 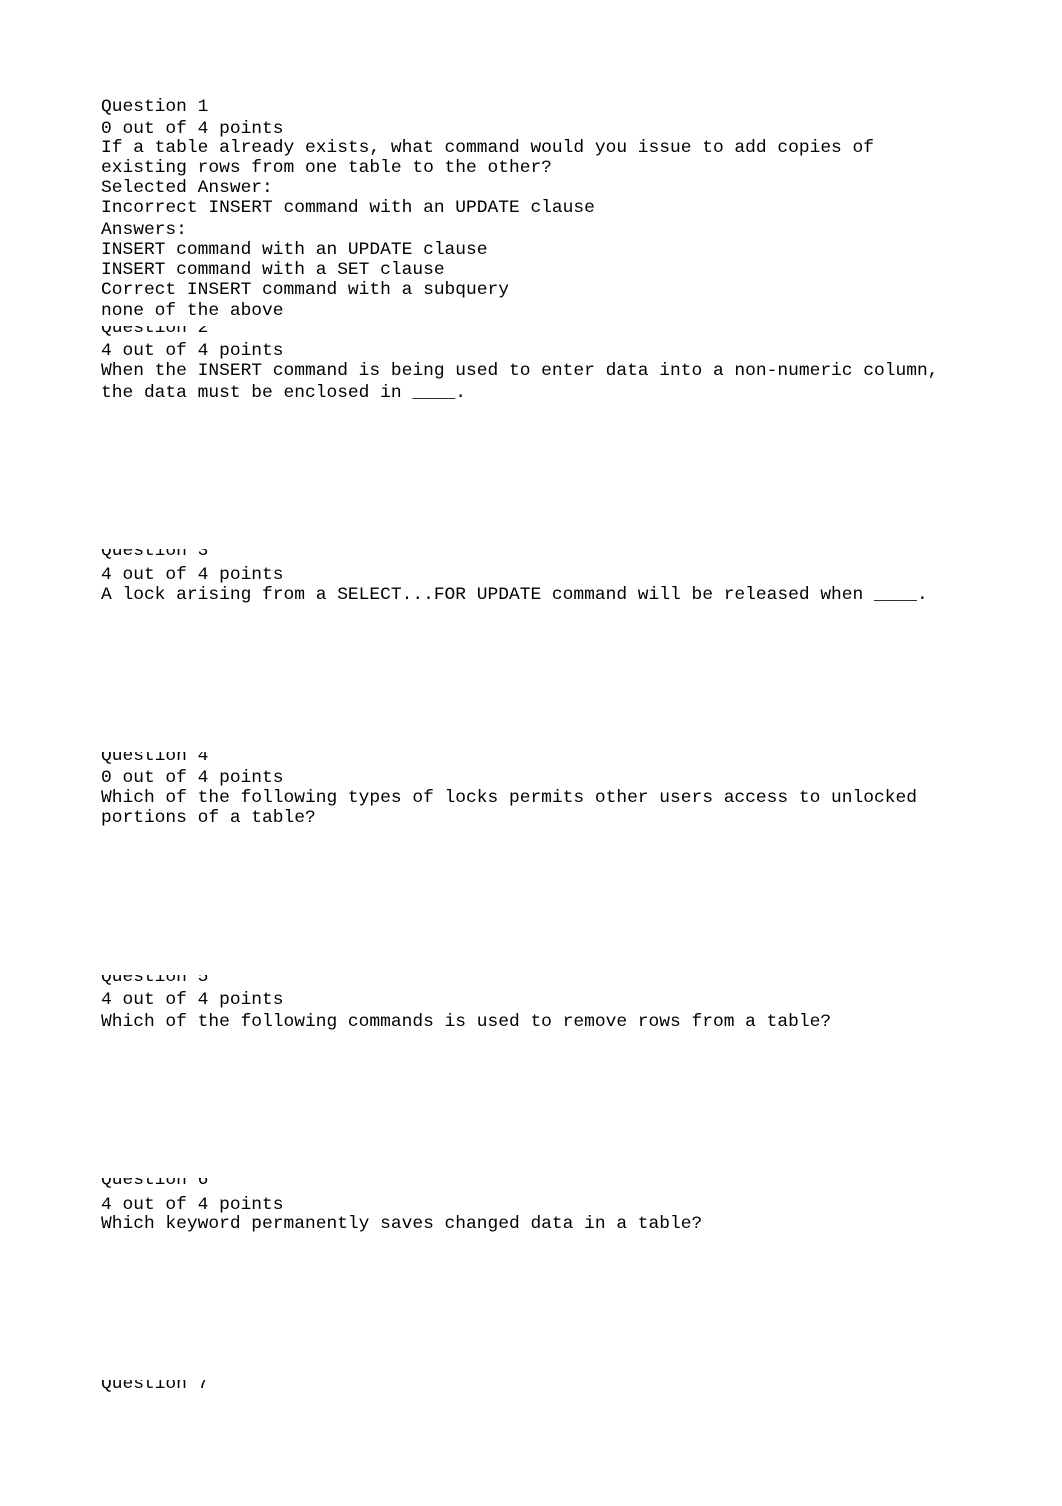 What do you see at coordinates (144, 230) in the screenshot?
I see `answers-label: Answers:` at bounding box center [144, 230].